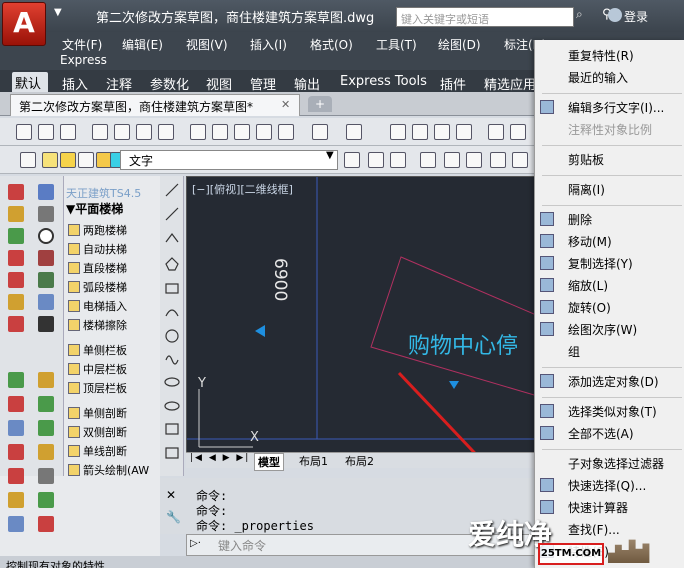  Describe the element at coordinates (97, 268) in the screenshot. I see `panel-item: 直段楼梯` at that location.